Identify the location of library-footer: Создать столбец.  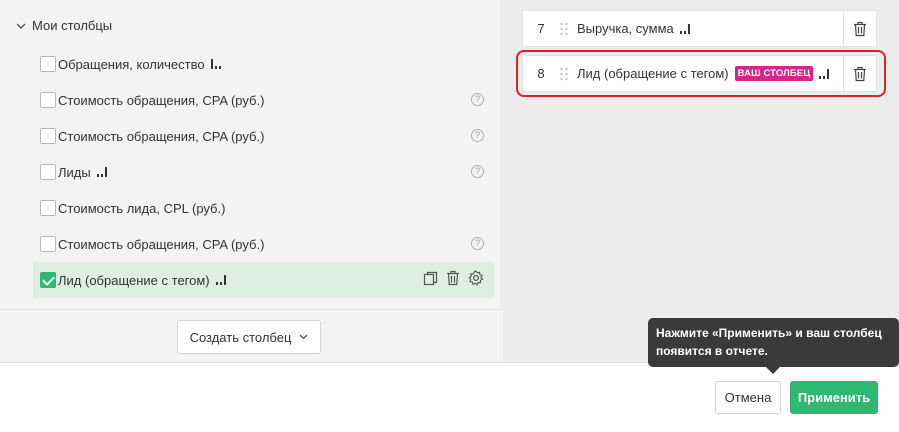
(251, 335).